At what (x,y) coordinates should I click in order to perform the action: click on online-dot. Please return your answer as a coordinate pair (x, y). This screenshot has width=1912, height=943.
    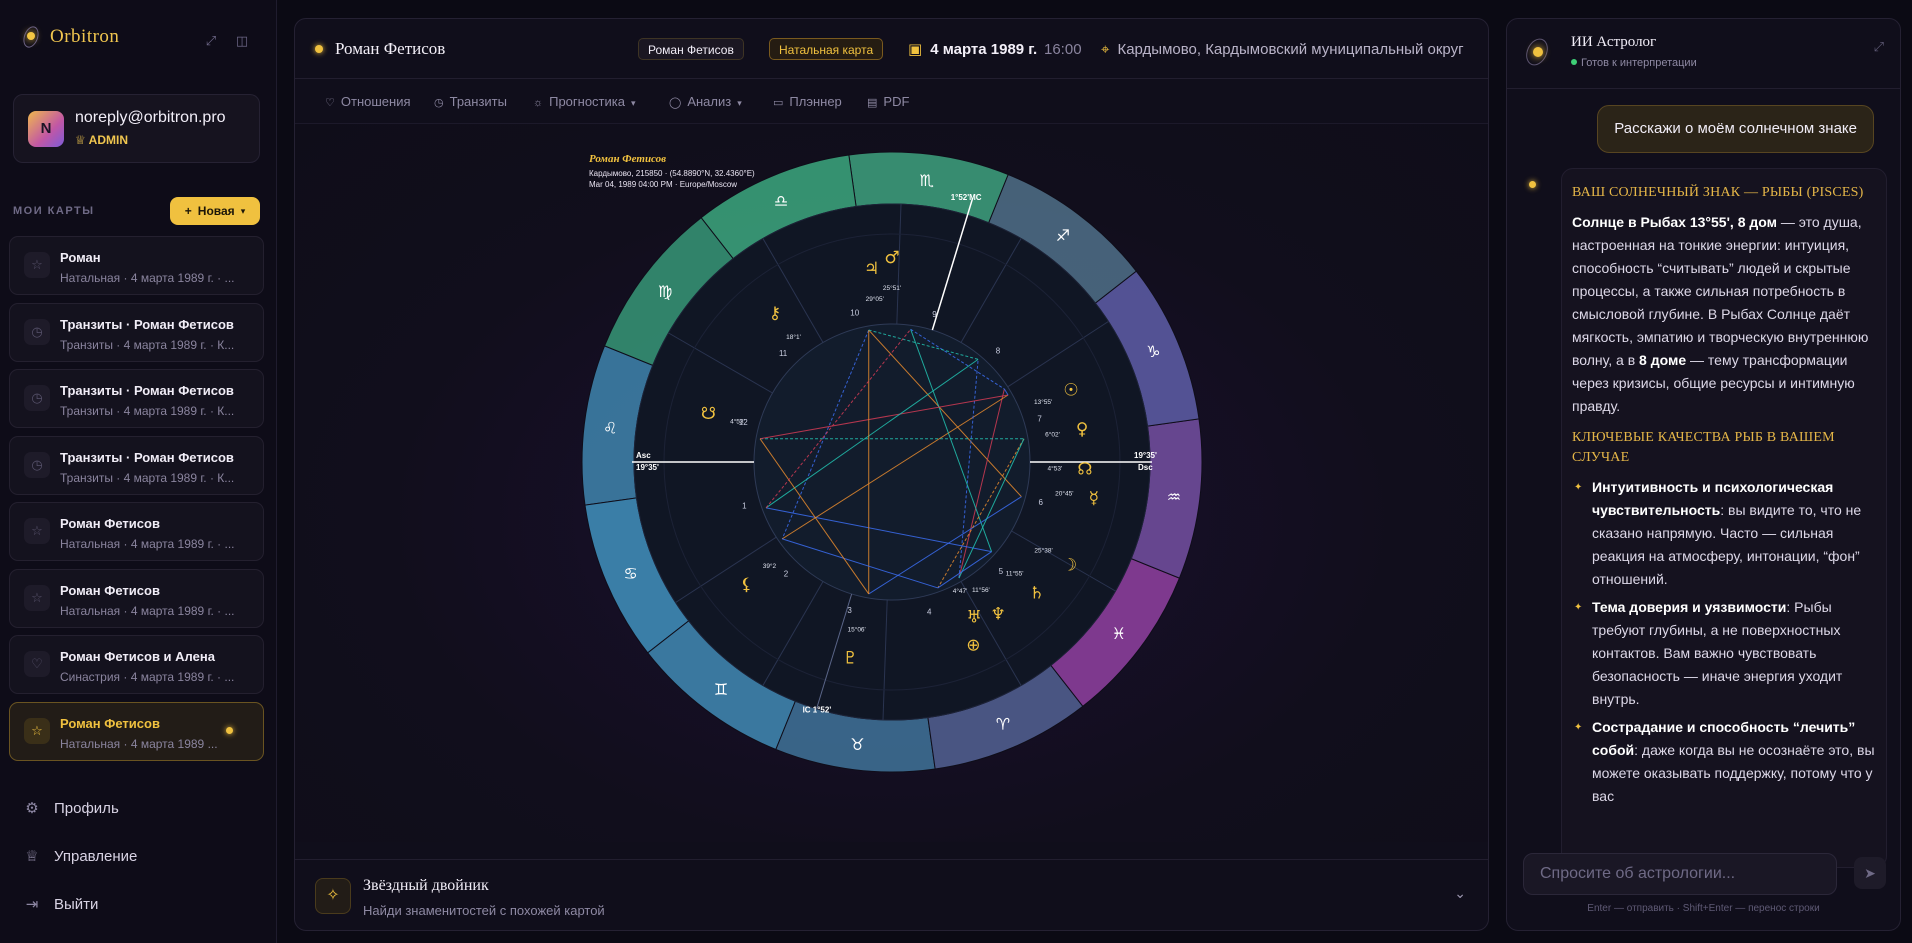
    Looking at the image, I should click on (1574, 62).